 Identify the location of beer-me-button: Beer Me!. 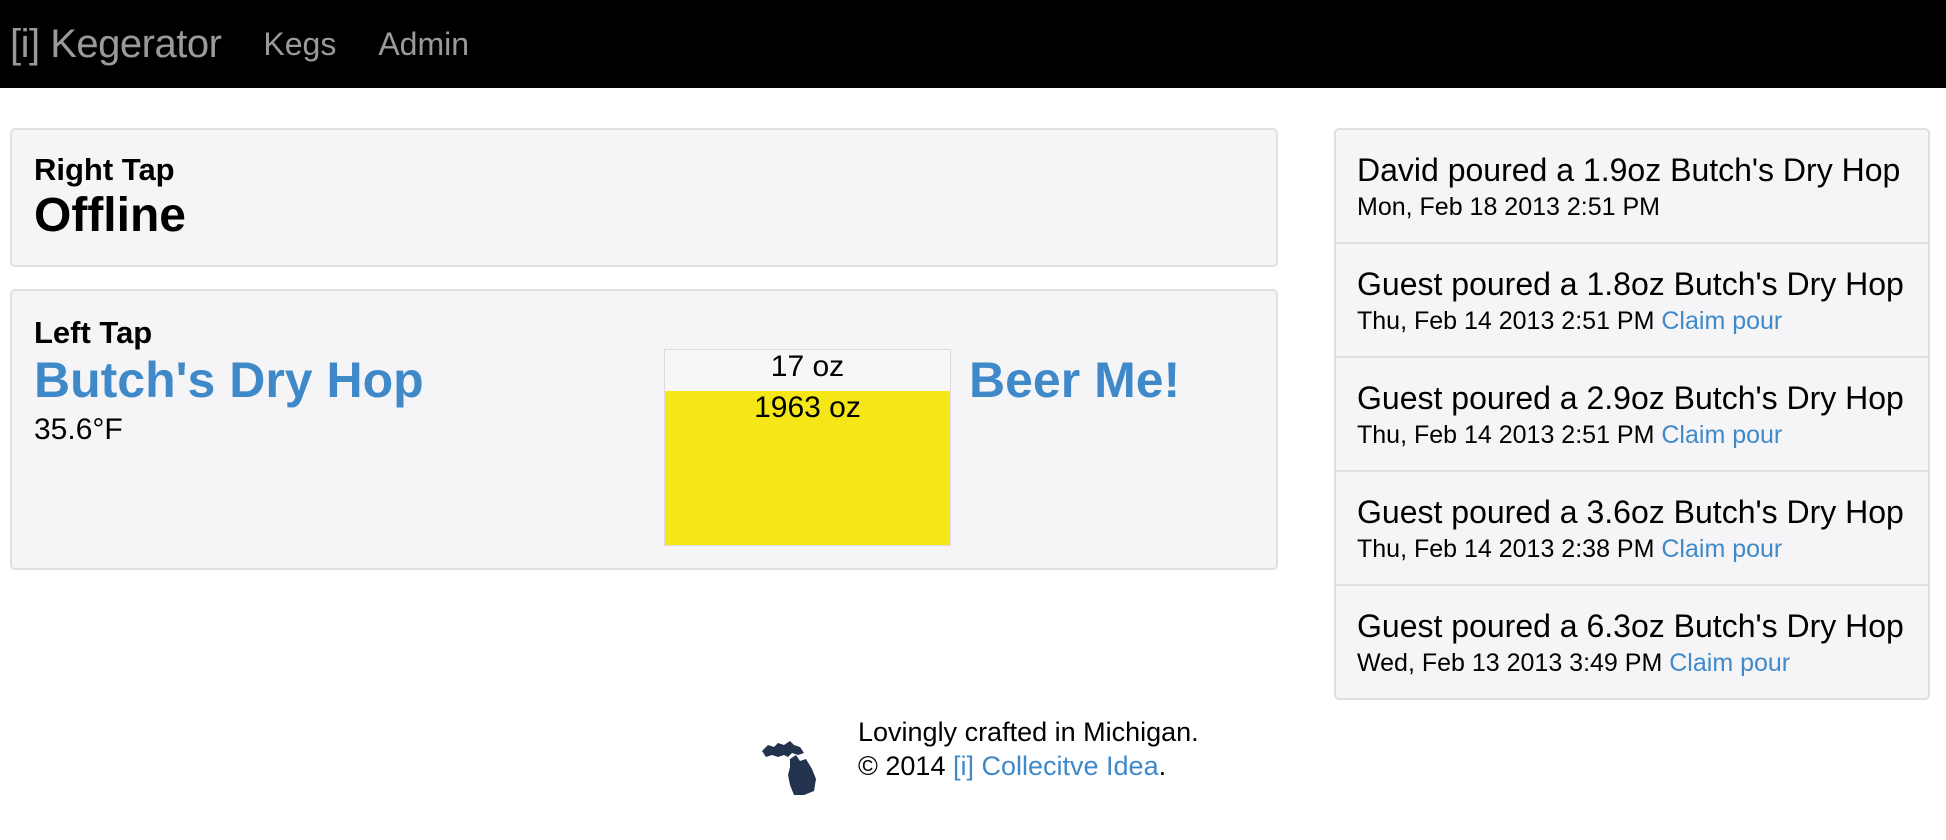
(1074, 380).